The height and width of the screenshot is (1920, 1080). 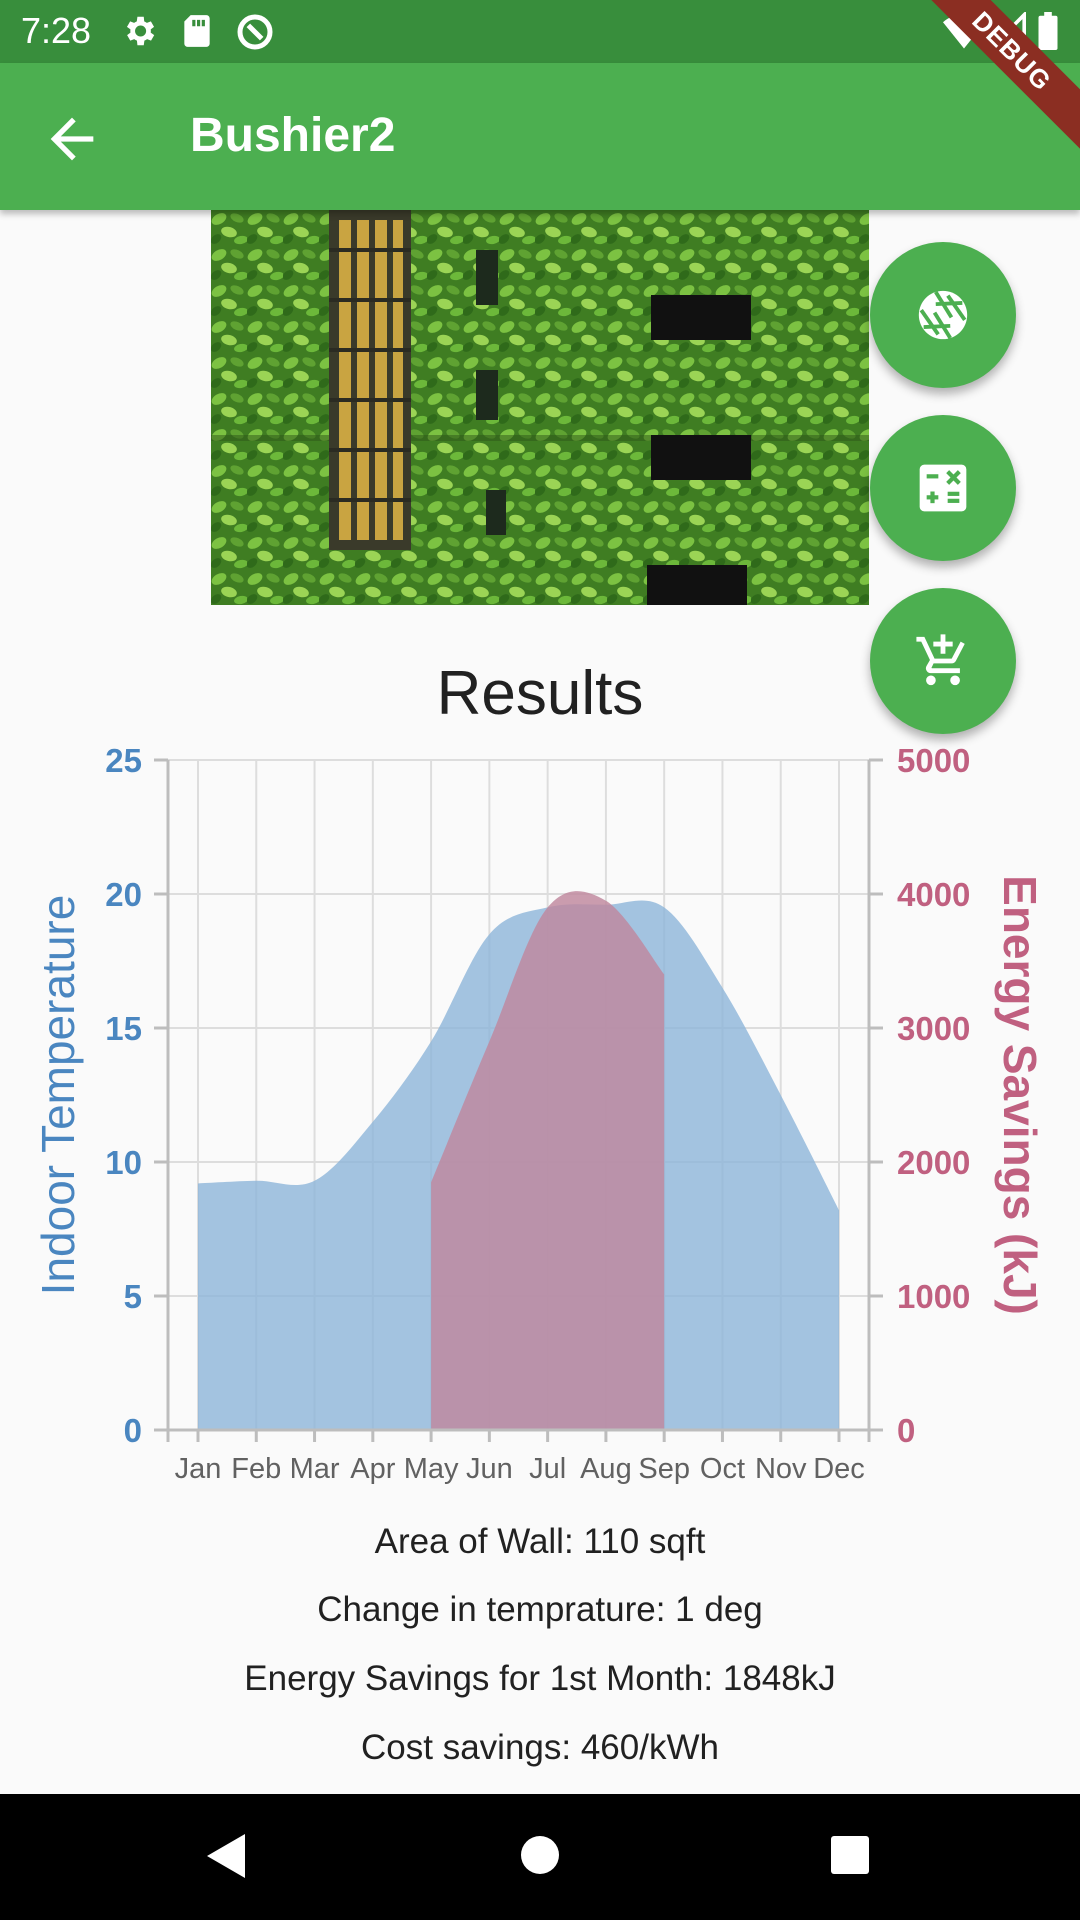 What do you see at coordinates (940, 660) in the screenshot?
I see `add-to-cart-icon` at bounding box center [940, 660].